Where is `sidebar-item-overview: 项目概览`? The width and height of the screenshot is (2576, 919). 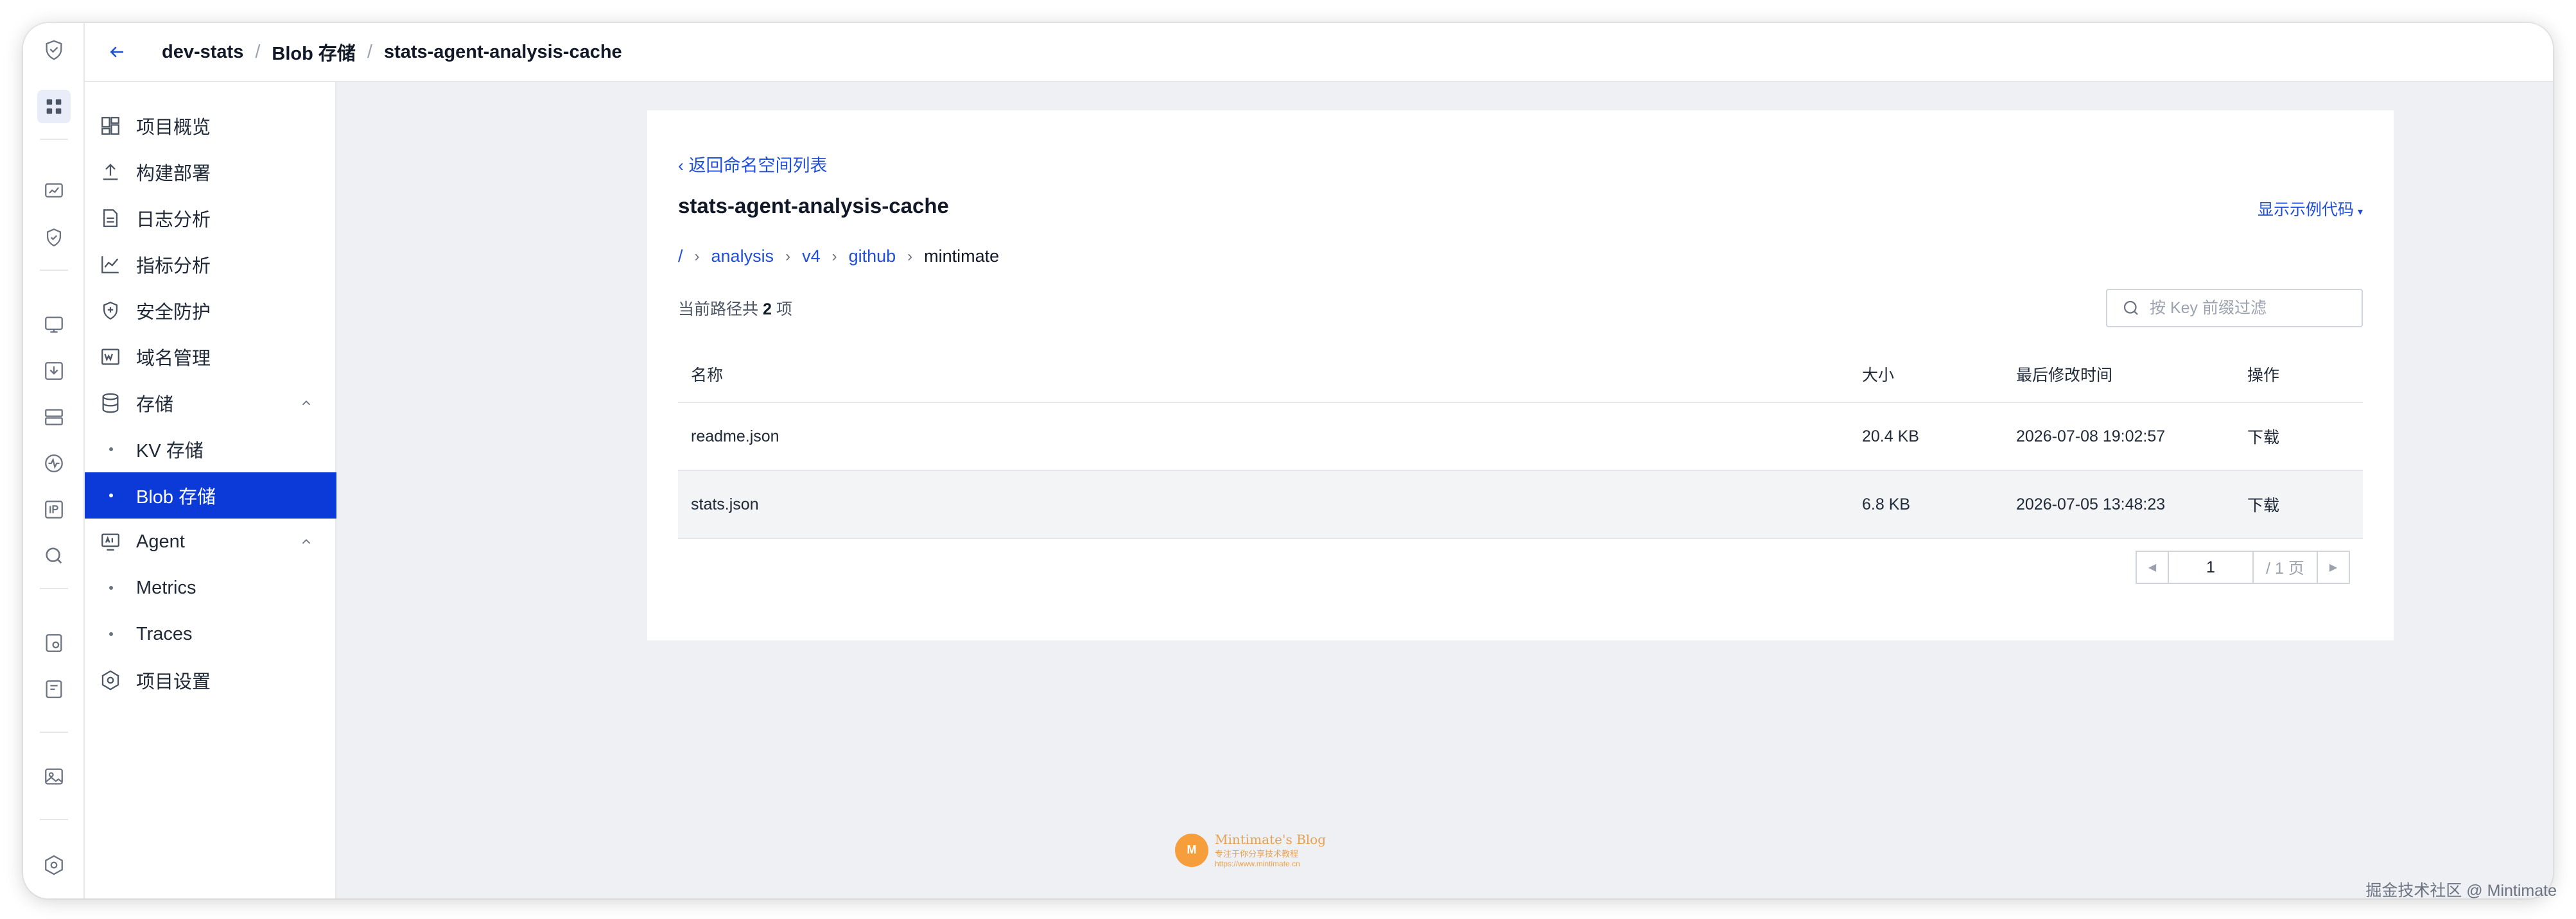
sidebar-item-overview: 项目概览 is located at coordinates (210, 126).